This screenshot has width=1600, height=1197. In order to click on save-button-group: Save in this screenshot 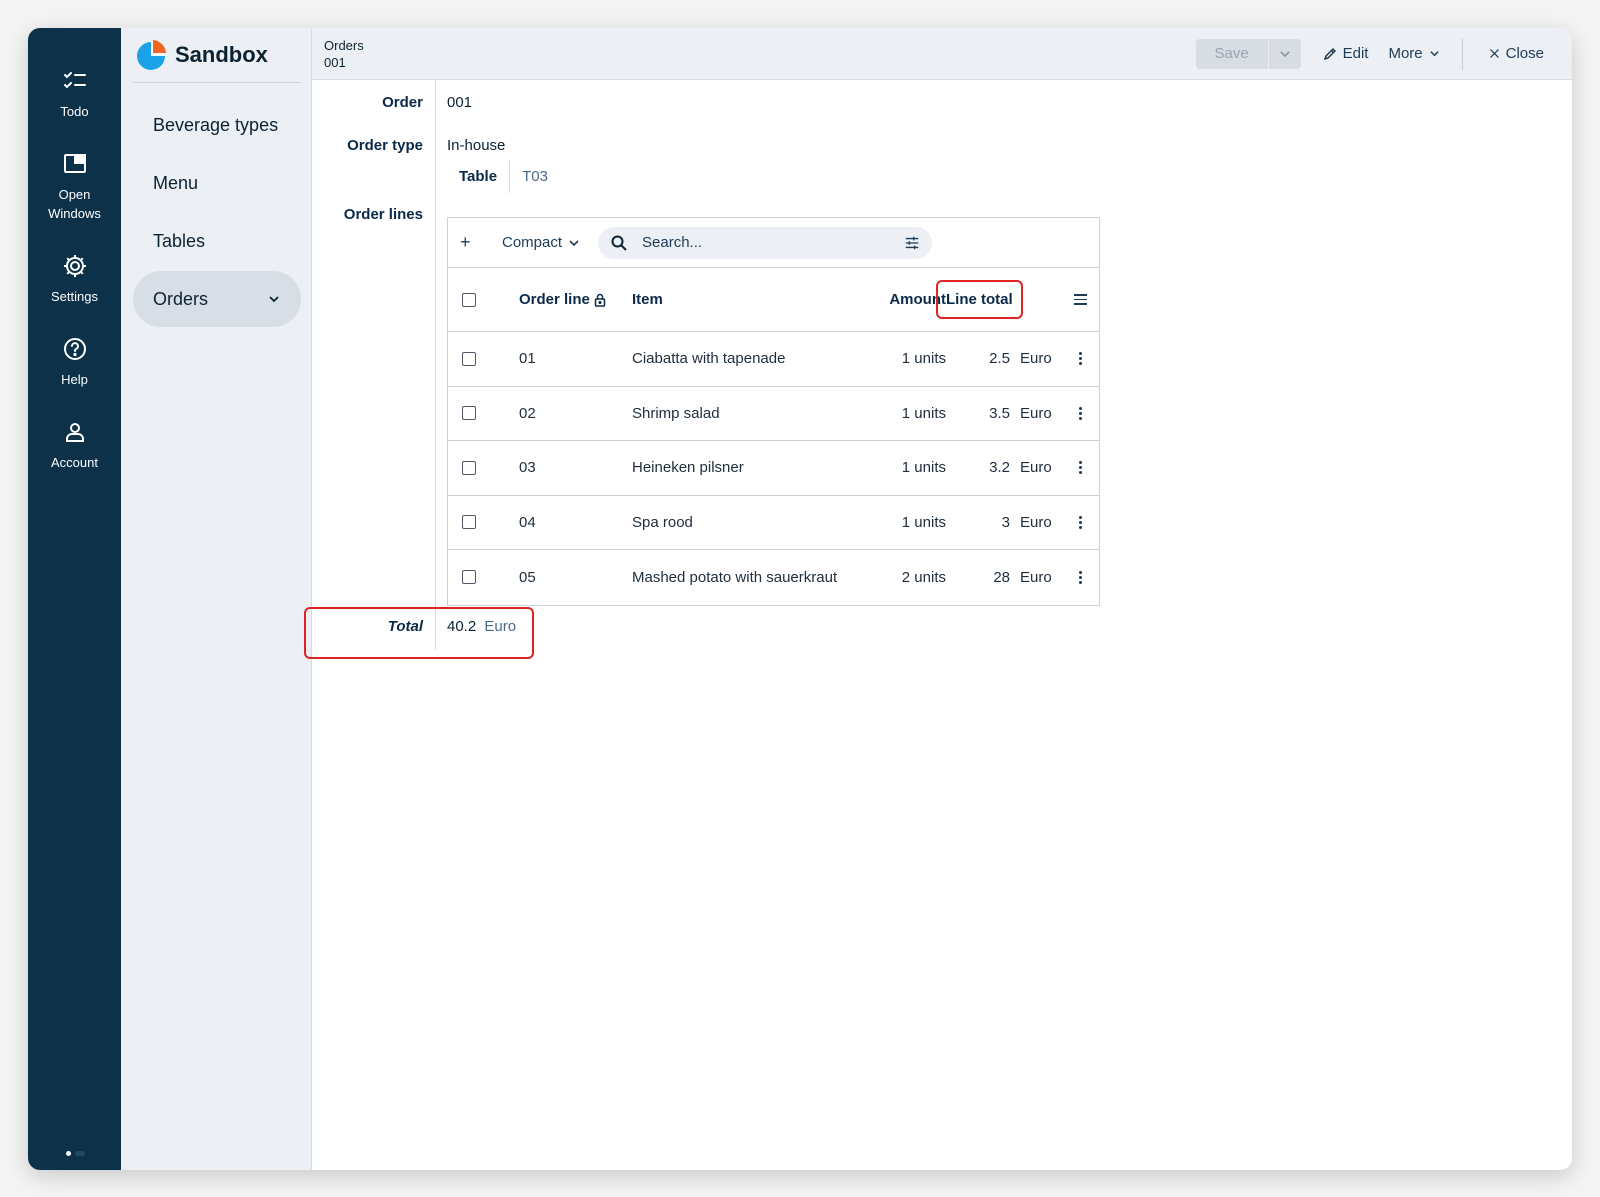, I will do `click(1248, 53)`.